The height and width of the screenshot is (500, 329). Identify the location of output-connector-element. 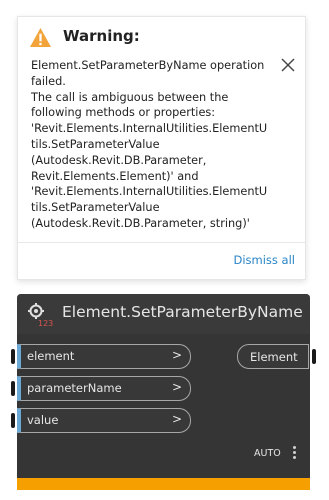
(314, 356).